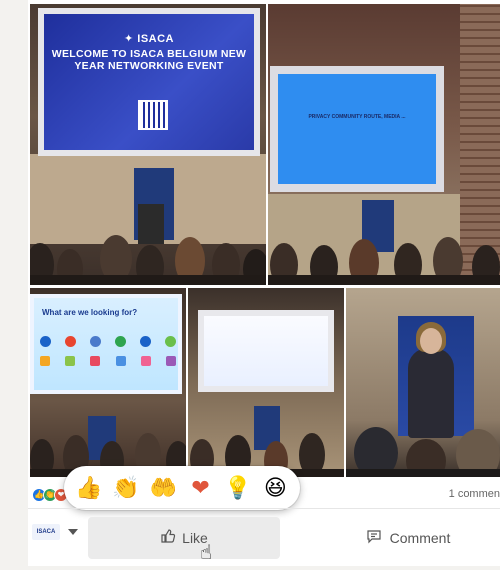 This screenshot has width=500, height=570. I want to click on projection-screen: What are we looking for?, so click(106, 344).